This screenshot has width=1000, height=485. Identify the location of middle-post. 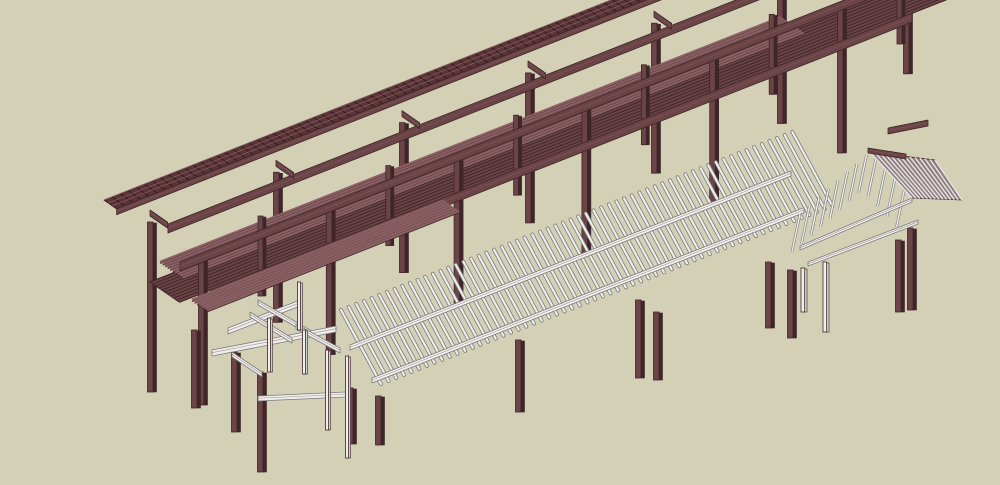
(842, 78).